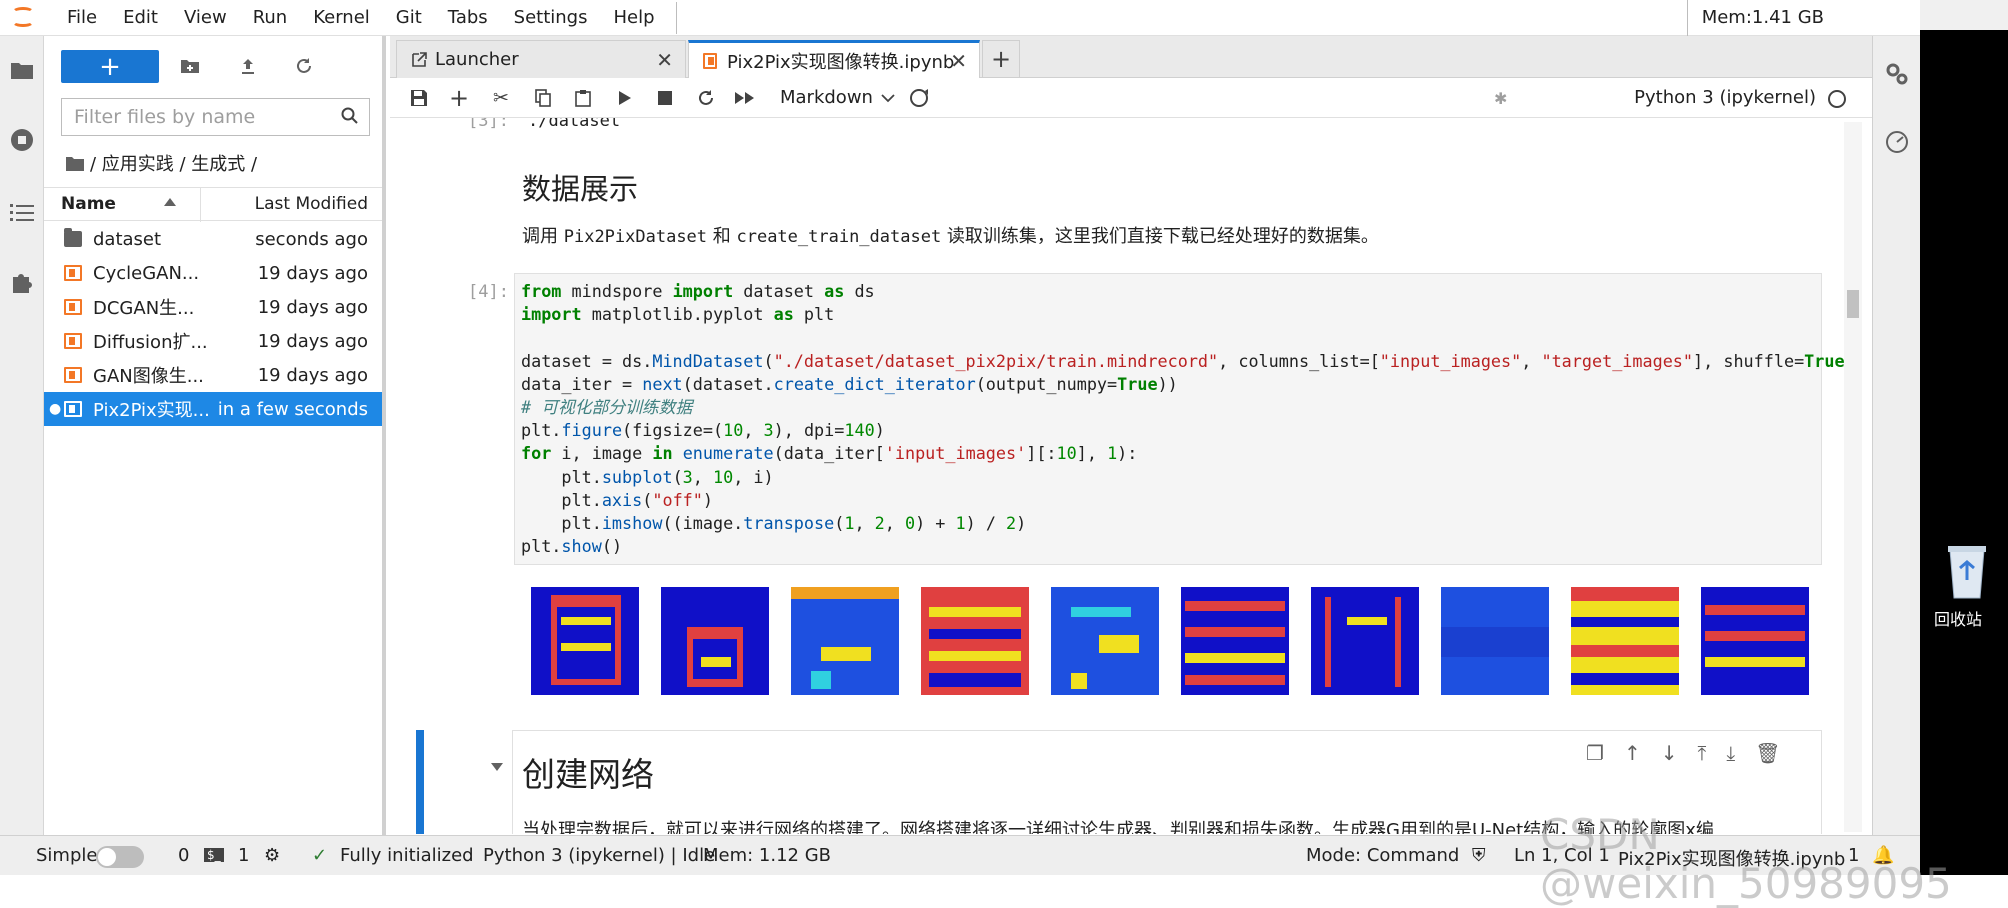 Image resolution: width=2008 pixels, height=908 pixels. Describe the element at coordinates (311, 239) in the screenshot. I see `file-modified: seconds ago` at that location.